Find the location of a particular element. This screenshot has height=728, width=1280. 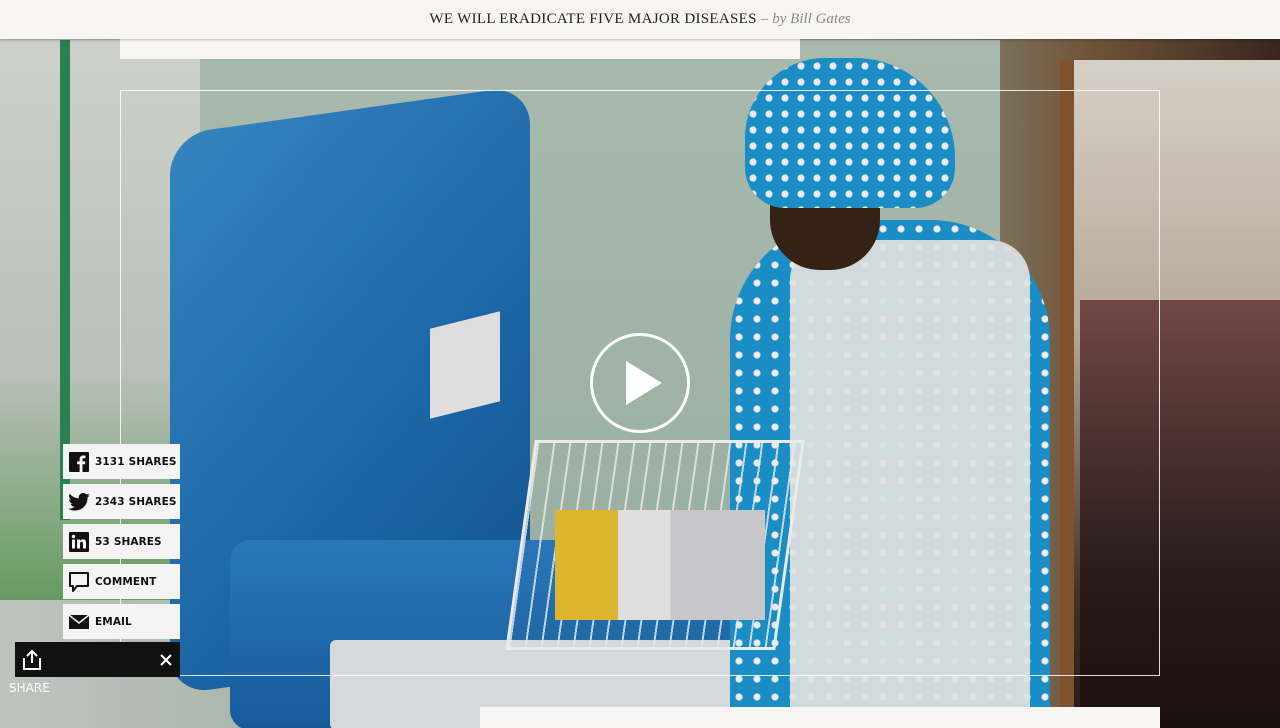

article-title: WE WILL ERADICATE FIVE MAJOR DISEASES is located at coordinates (593, 19).